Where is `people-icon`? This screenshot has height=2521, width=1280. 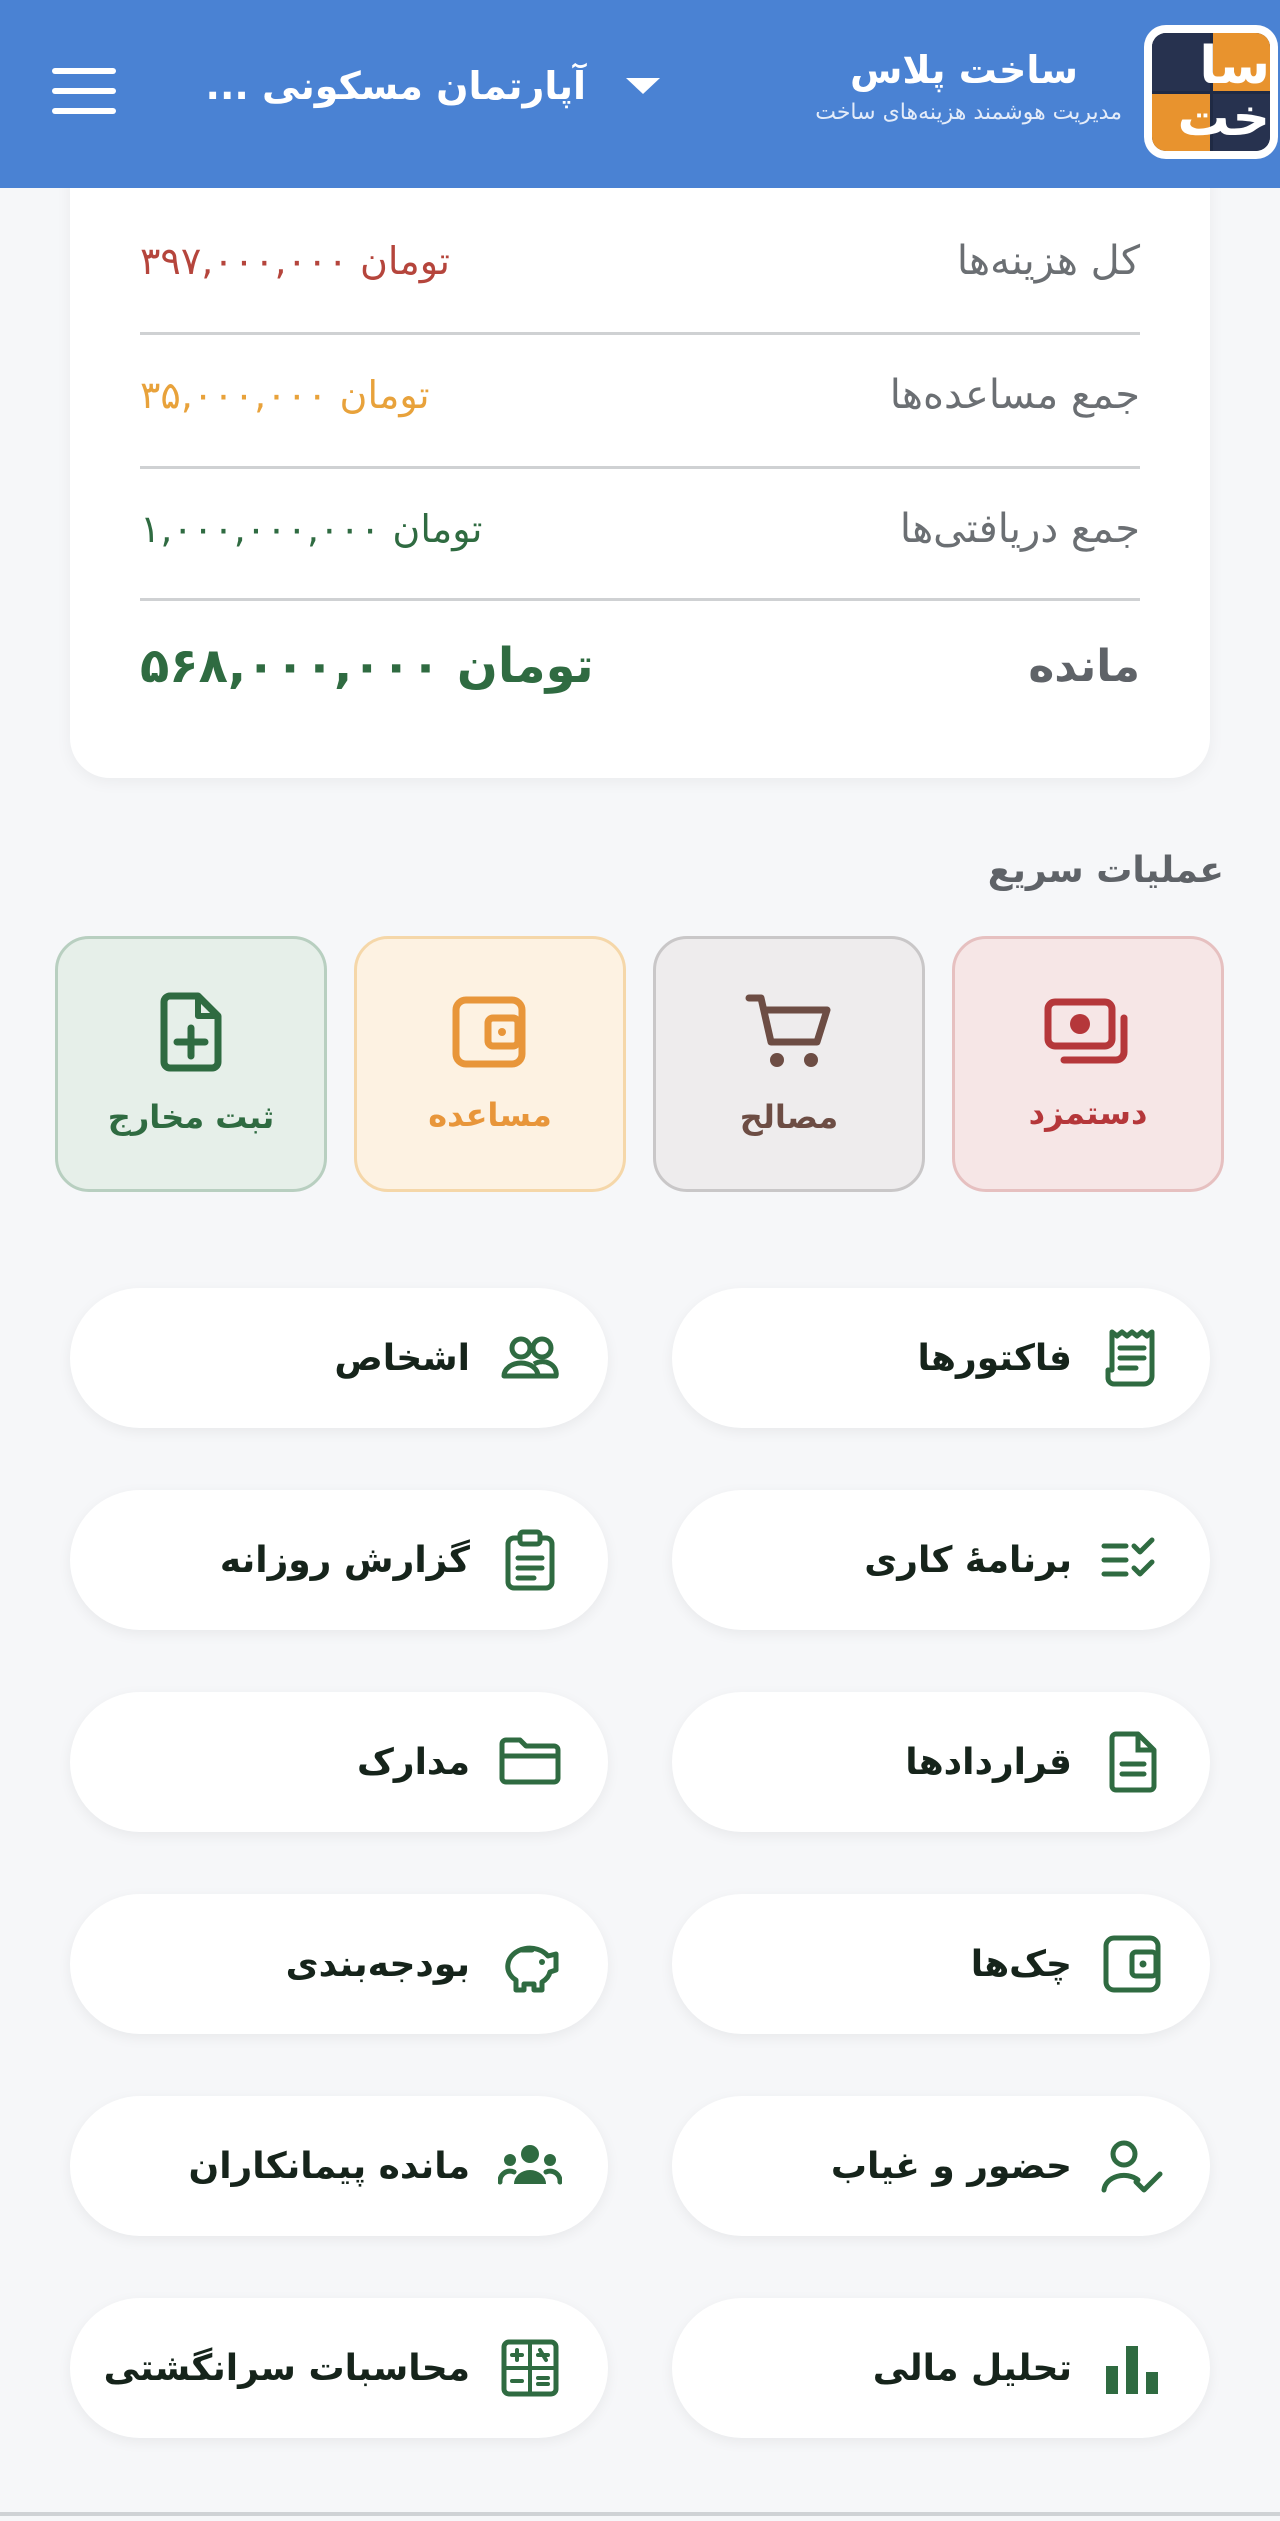
people-icon is located at coordinates (530, 1357).